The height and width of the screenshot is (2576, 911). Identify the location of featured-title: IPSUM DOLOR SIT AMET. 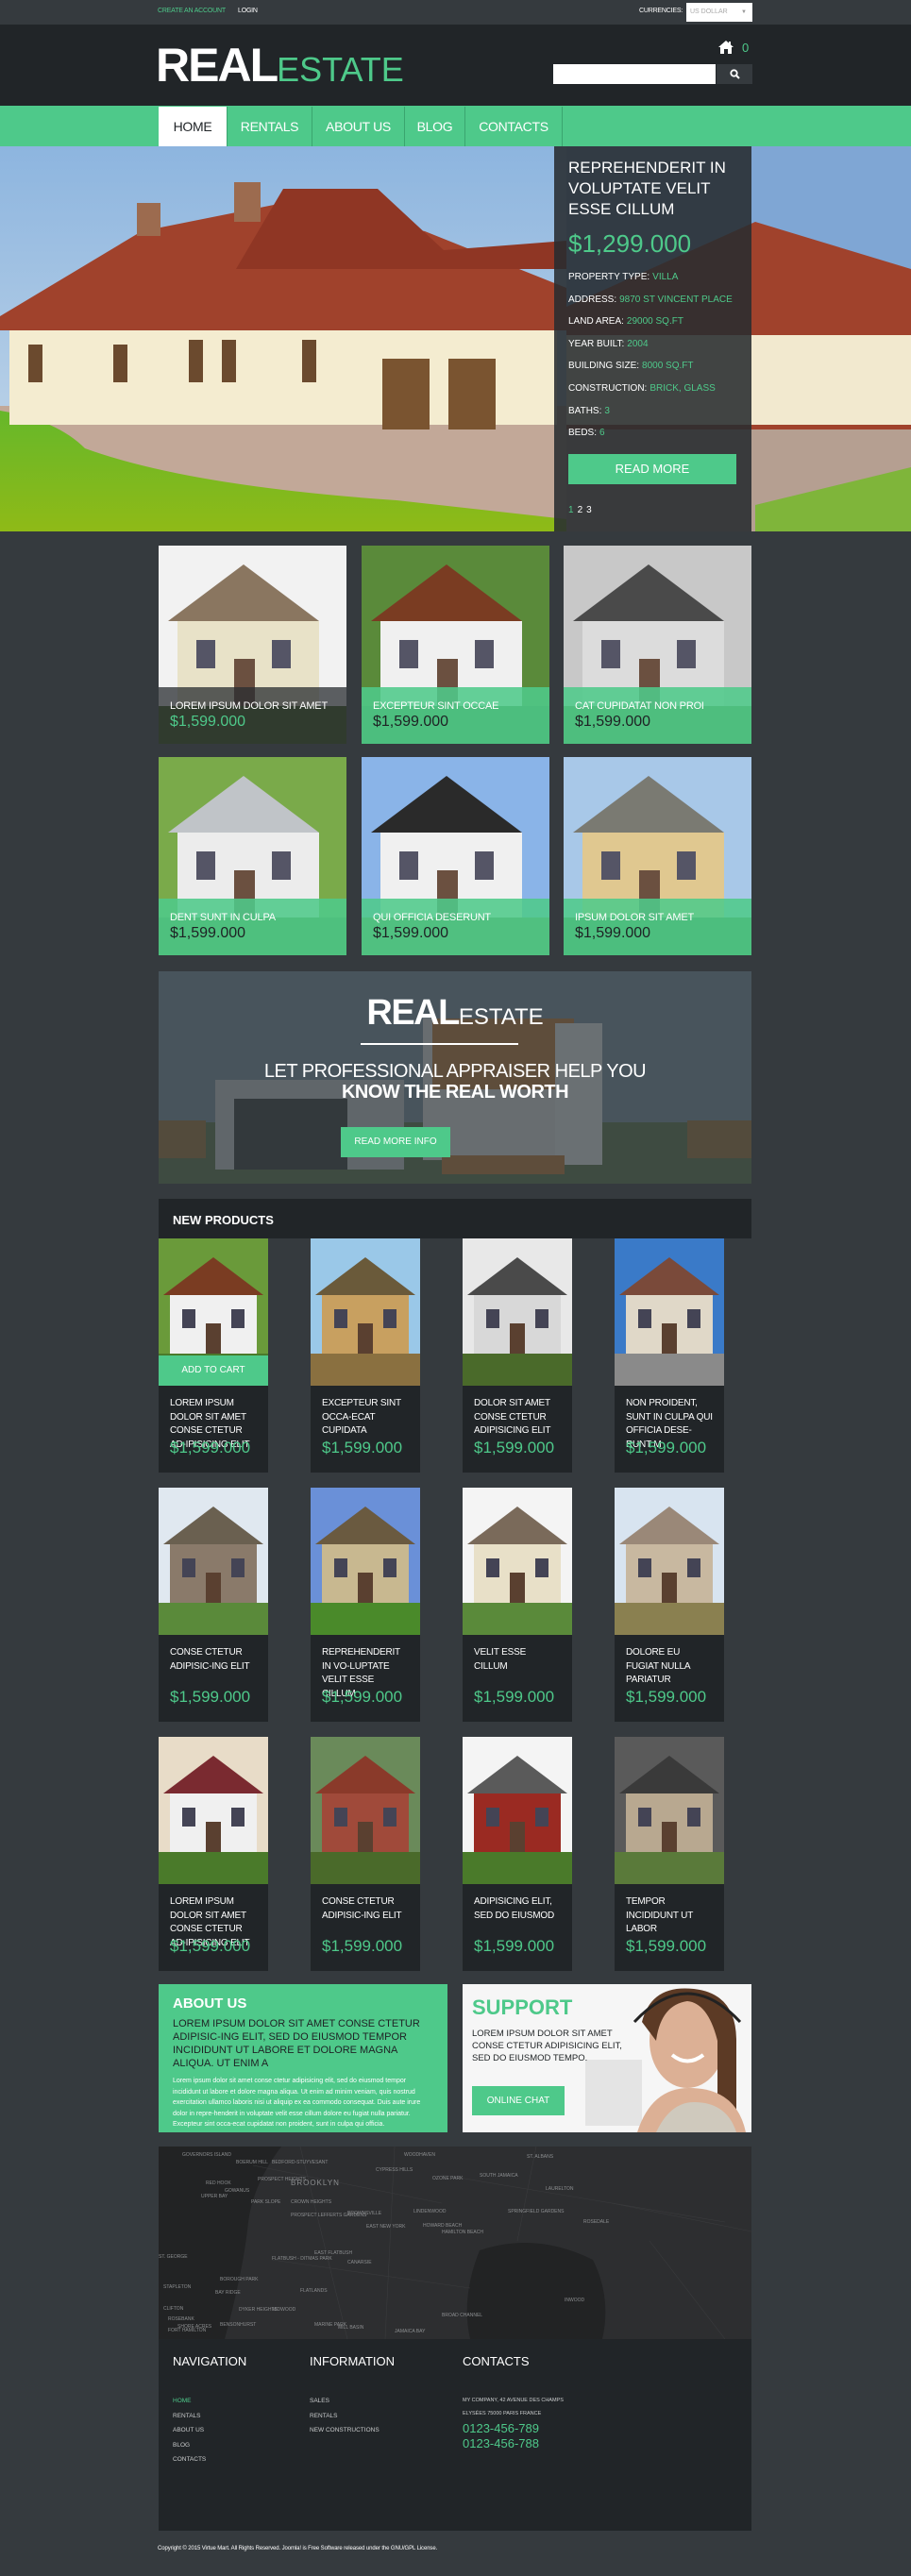
(634, 918).